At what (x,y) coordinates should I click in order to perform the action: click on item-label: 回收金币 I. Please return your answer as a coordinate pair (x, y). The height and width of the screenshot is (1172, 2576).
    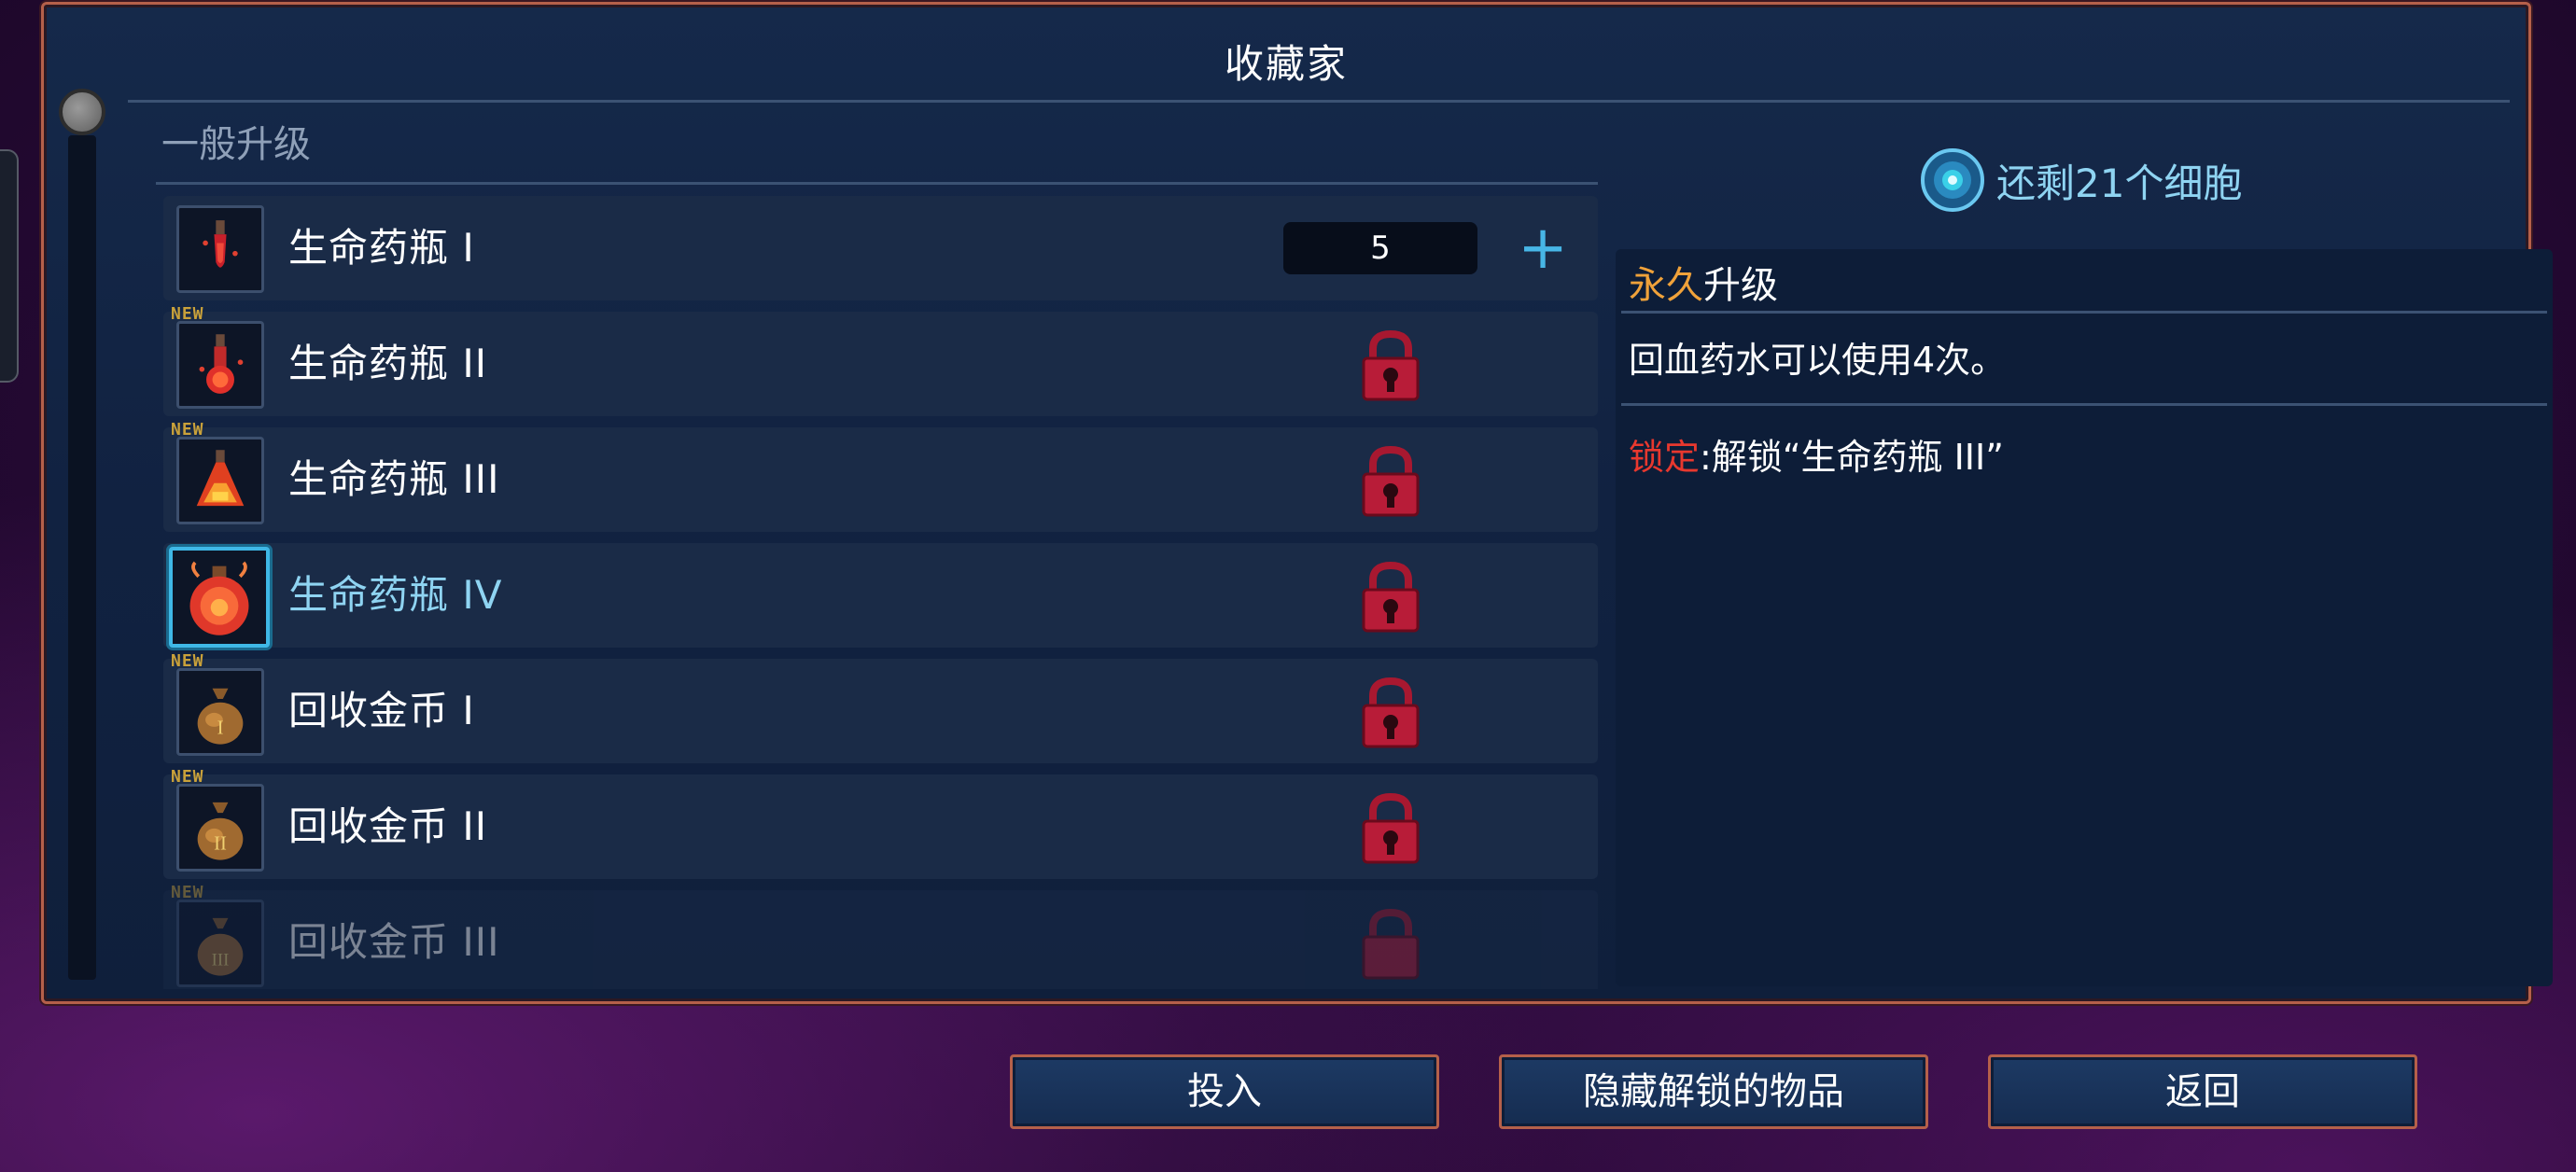
    Looking at the image, I should click on (381, 710).